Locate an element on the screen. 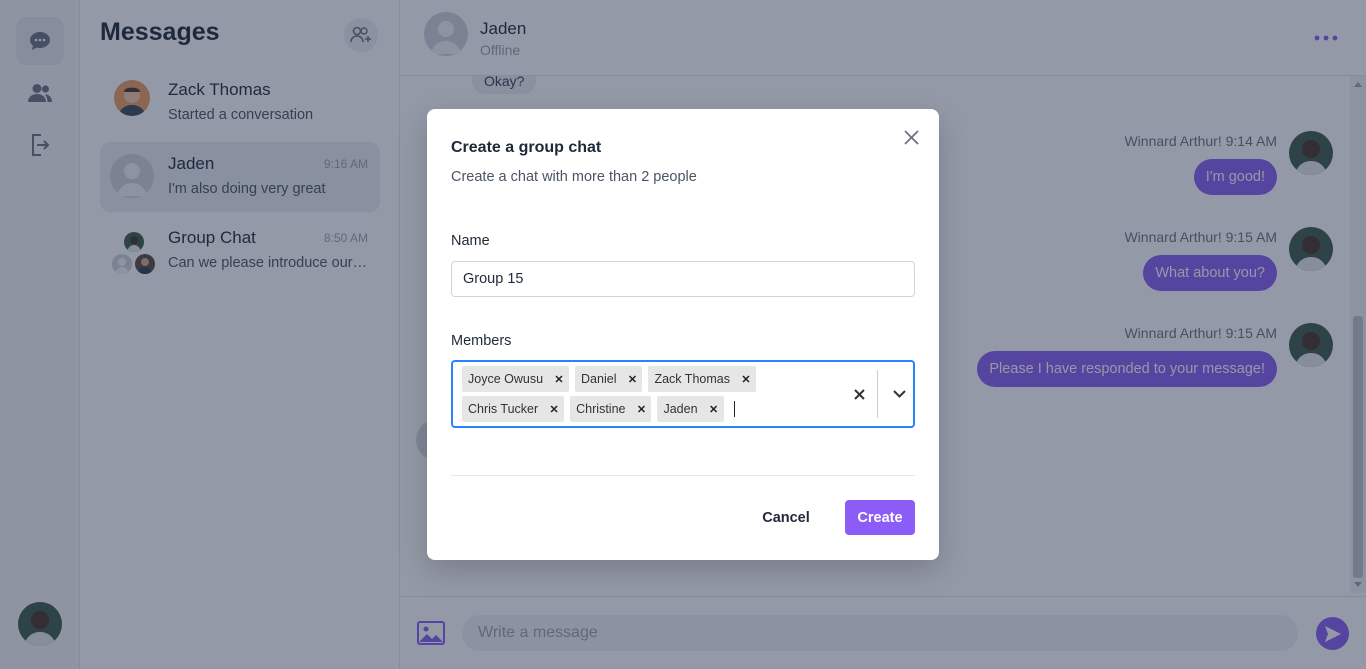 Image resolution: width=1366 pixels, height=669 pixels. modal-subtitle: Create a chat with more than 2 people is located at coordinates (574, 177).